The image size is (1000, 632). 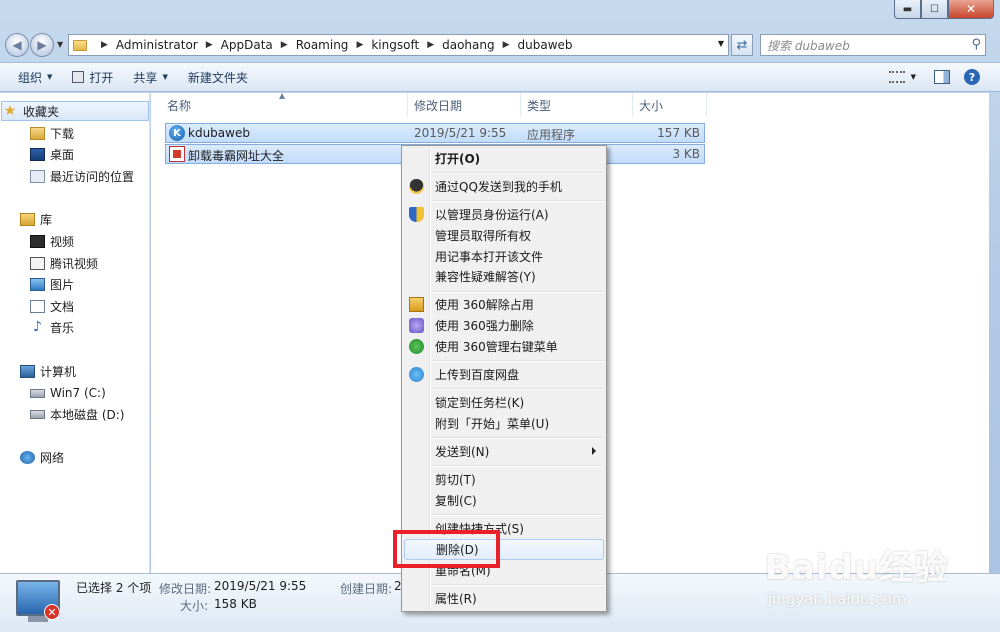 I want to click on menu-label: 用记事本打开该文件, so click(x=489, y=257).